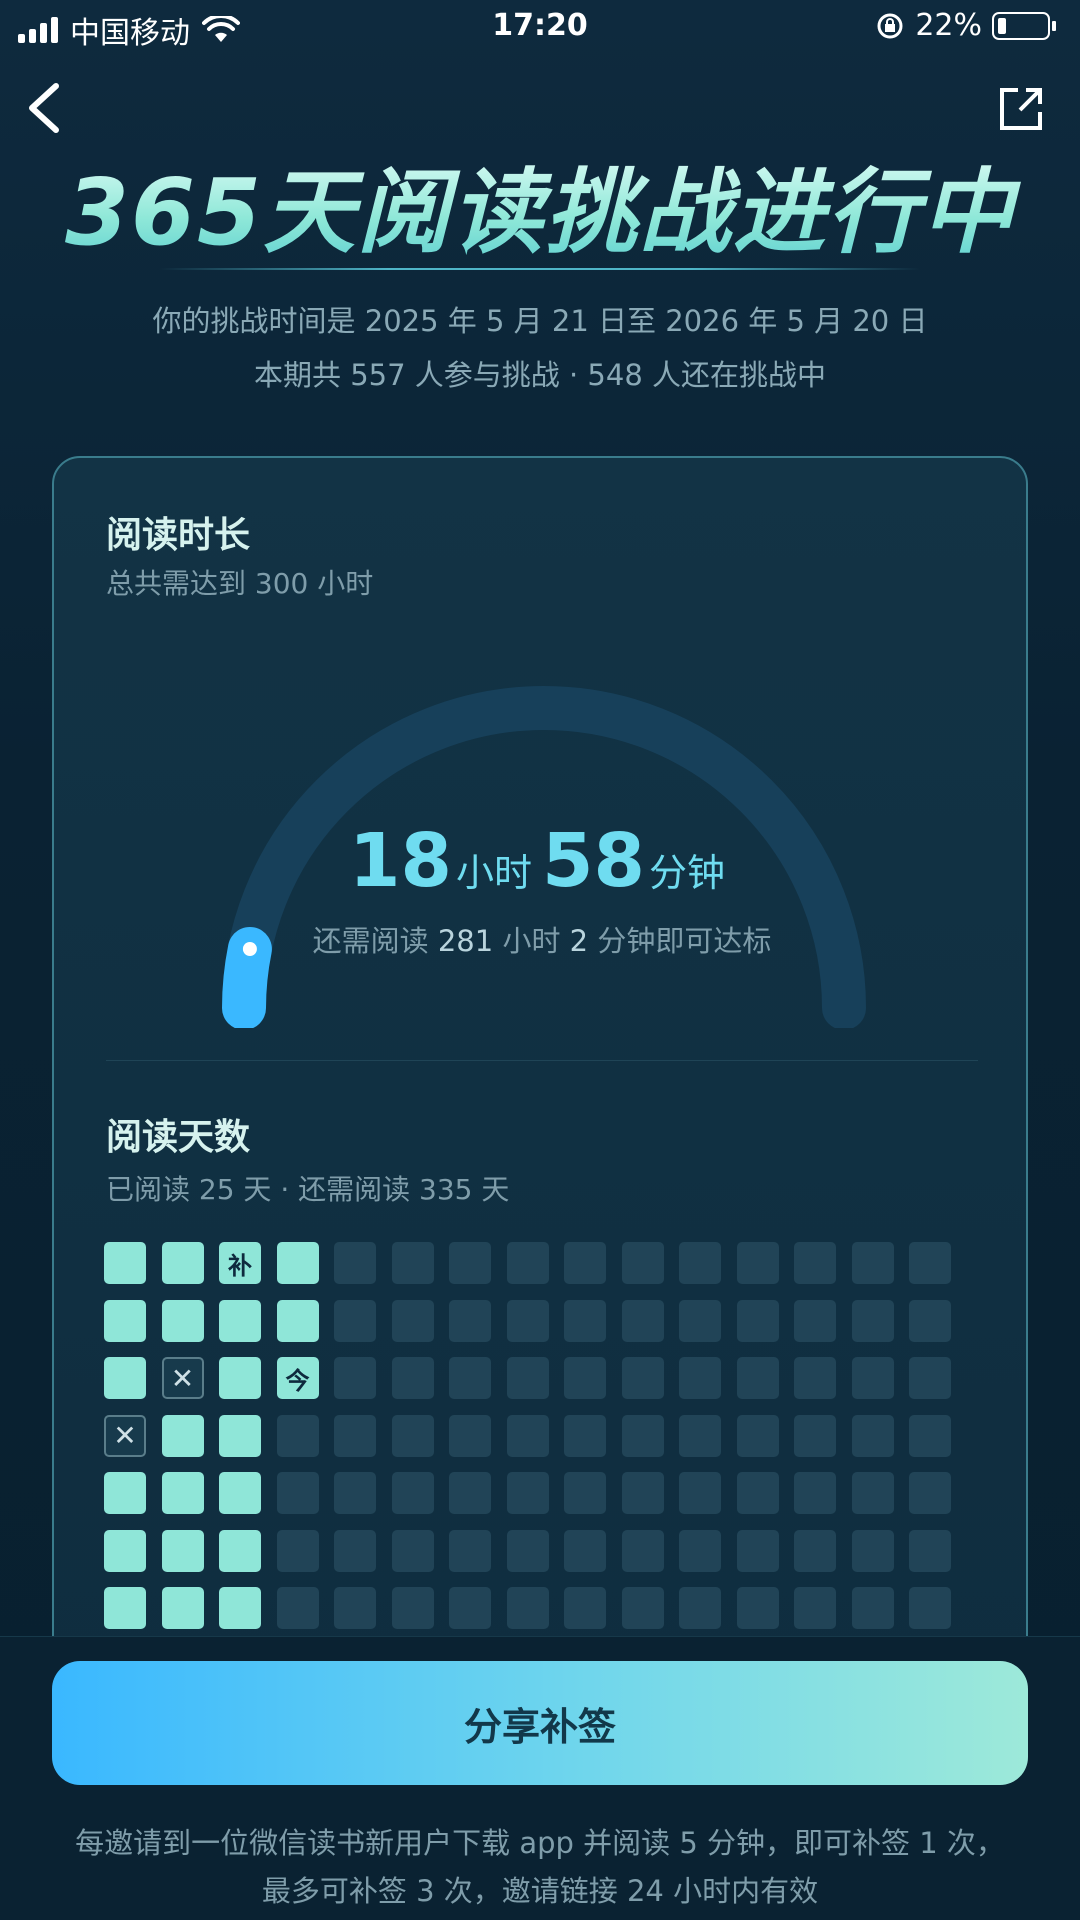 The height and width of the screenshot is (1920, 1080). Describe the element at coordinates (540, 1723) in the screenshot. I see `share-makeup-button: 分享补签` at that location.